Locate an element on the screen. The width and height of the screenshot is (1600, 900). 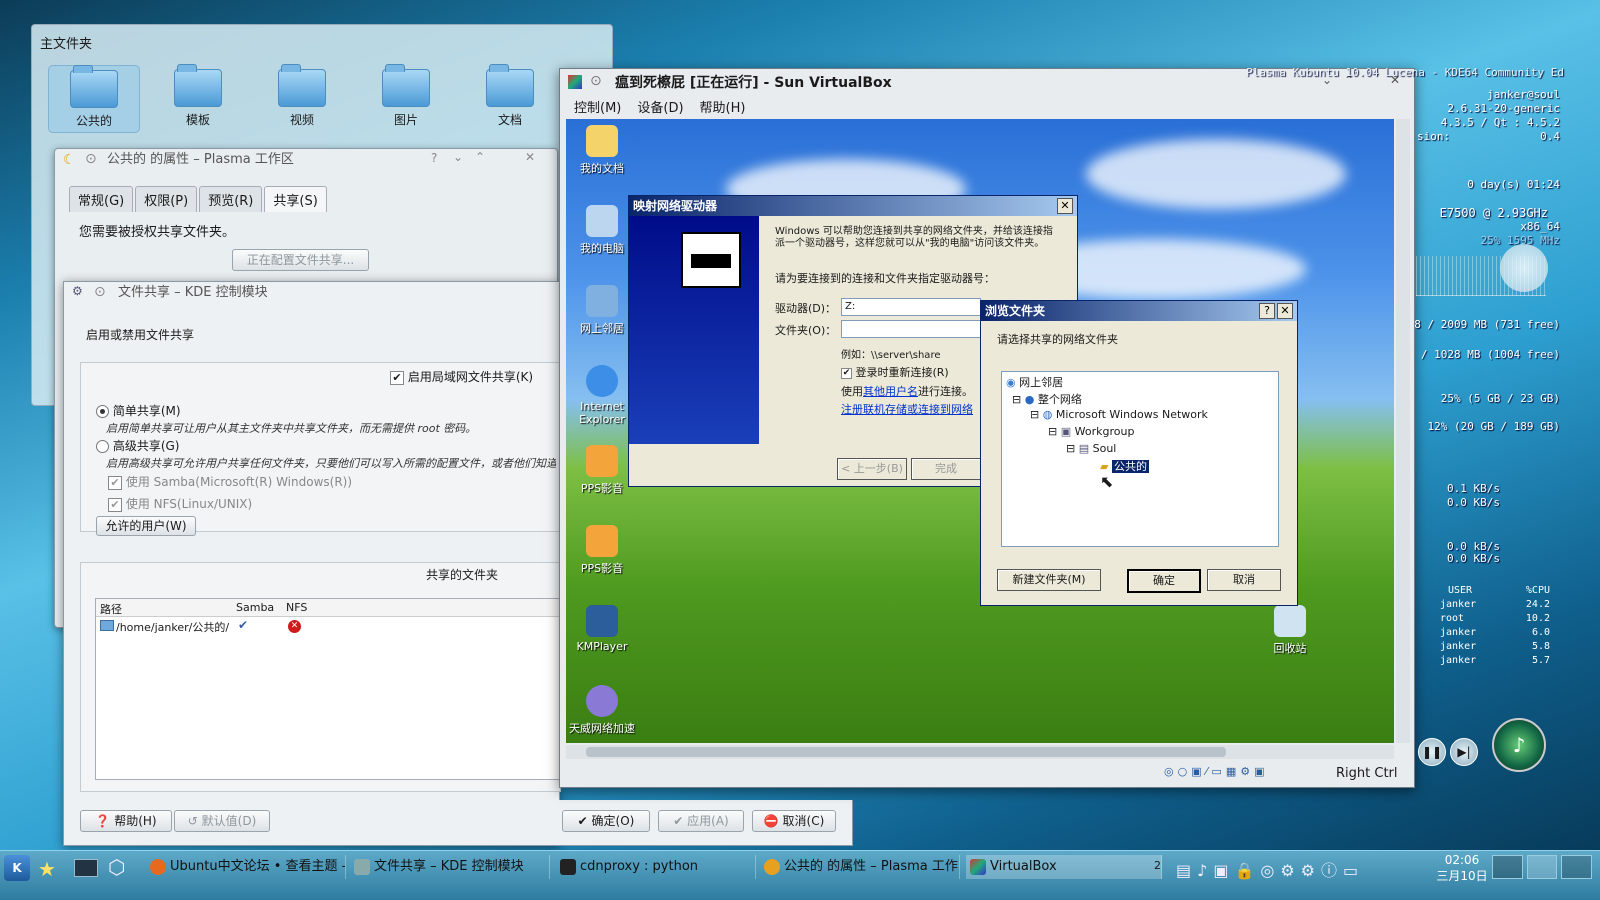
desktop-icon-tianwei: 天威网络加速 is located at coordinates (602, 710).